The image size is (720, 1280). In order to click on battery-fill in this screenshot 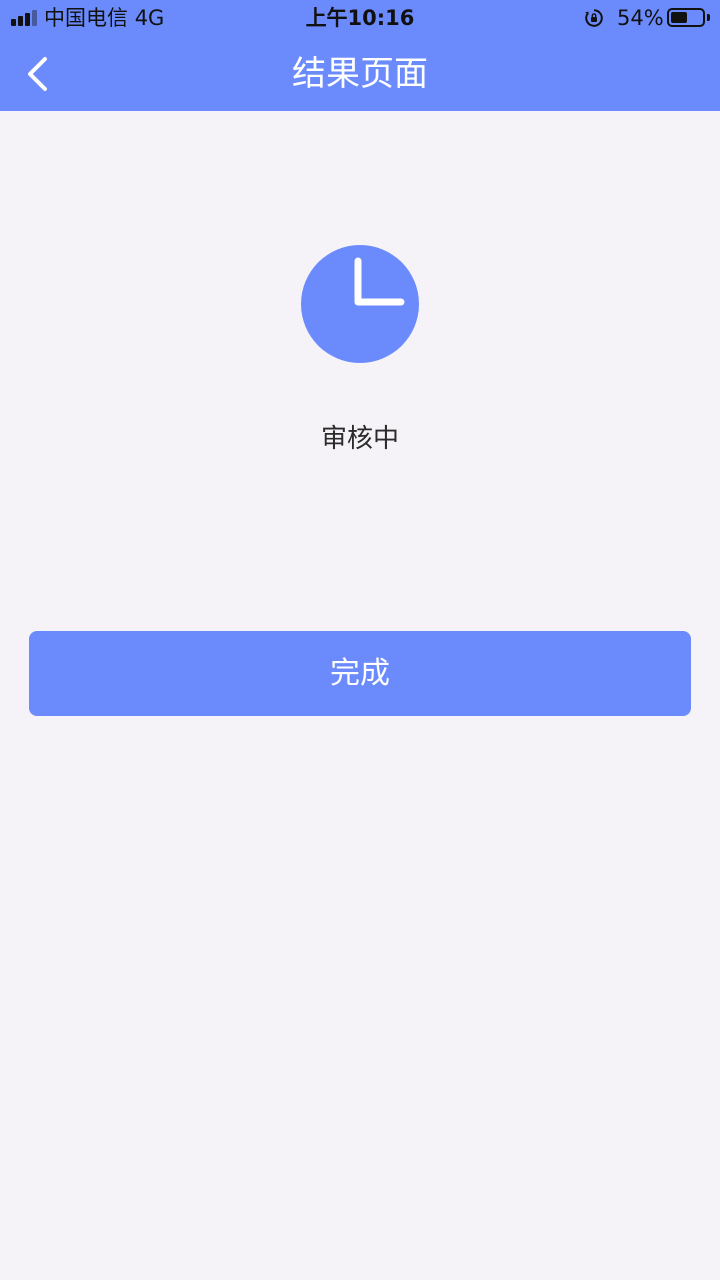, I will do `click(679, 17)`.